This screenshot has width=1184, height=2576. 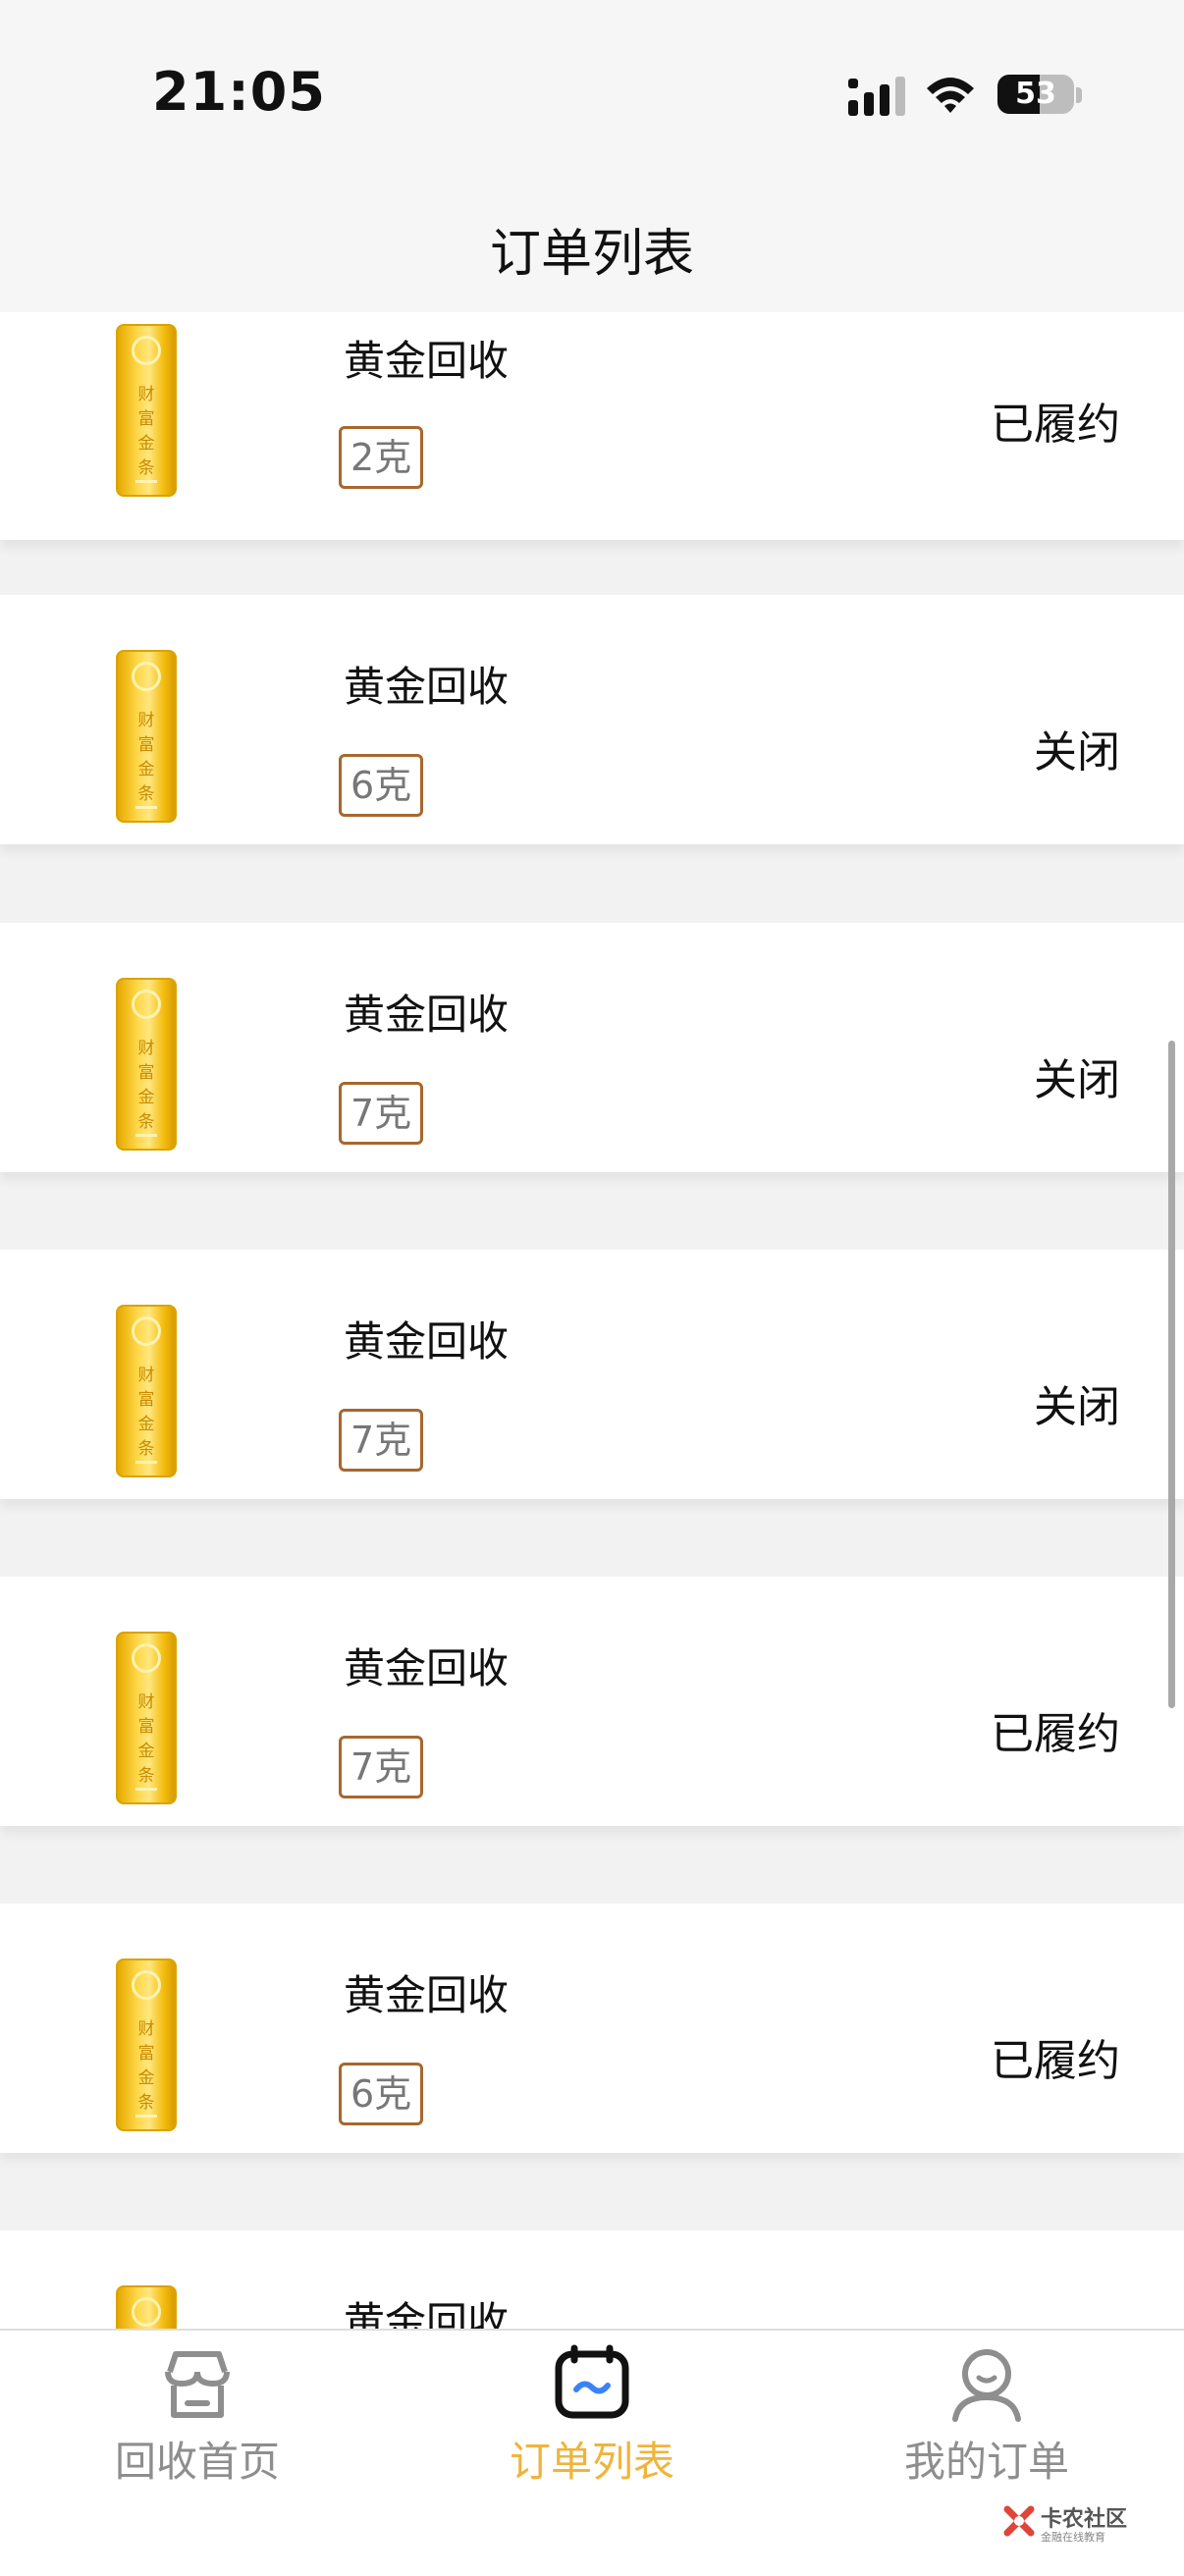 I want to click on wifi-icon, so click(x=950, y=95).